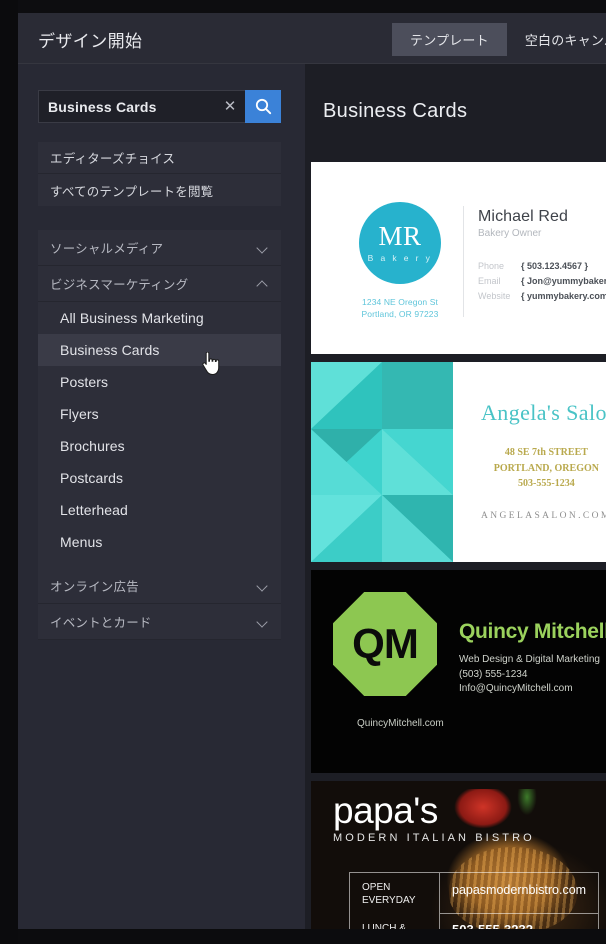 The height and width of the screenshot is (944, 606). I want to click on contact-row: Phone { 503.123.4567 }, so click(542, 266).